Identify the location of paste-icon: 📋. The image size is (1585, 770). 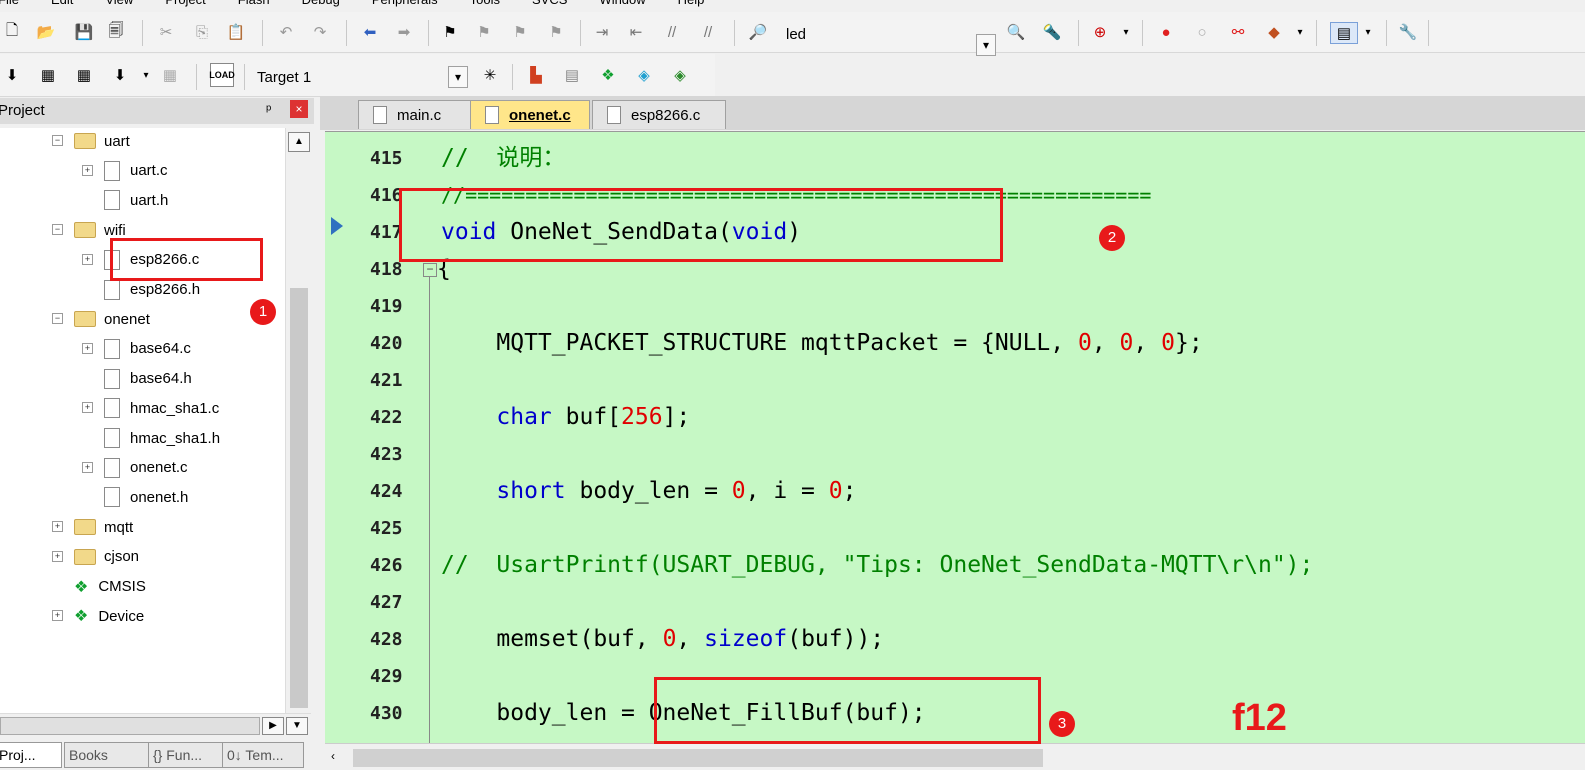
(236, 32).